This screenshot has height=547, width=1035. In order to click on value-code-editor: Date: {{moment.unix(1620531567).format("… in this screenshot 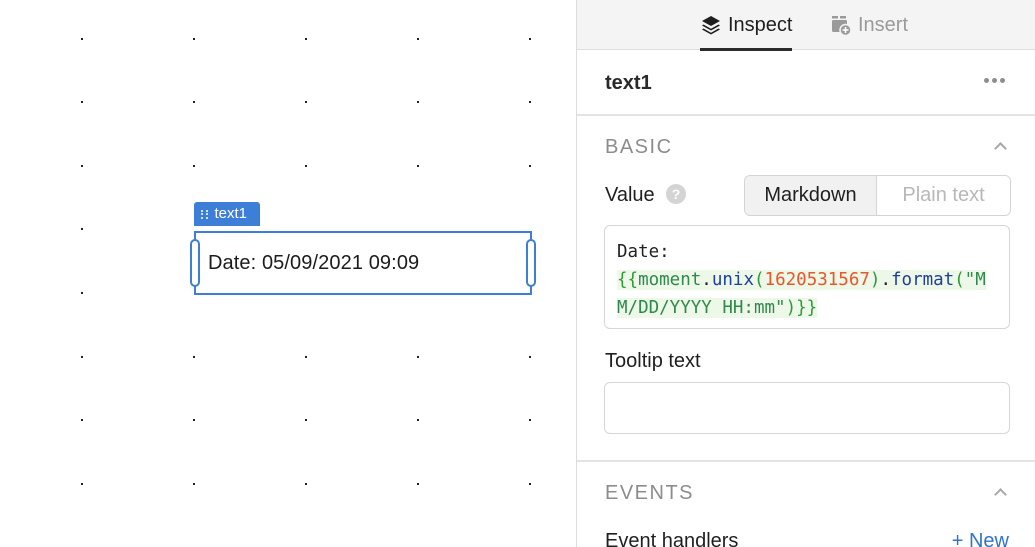, I will do `click(807, 277)`.